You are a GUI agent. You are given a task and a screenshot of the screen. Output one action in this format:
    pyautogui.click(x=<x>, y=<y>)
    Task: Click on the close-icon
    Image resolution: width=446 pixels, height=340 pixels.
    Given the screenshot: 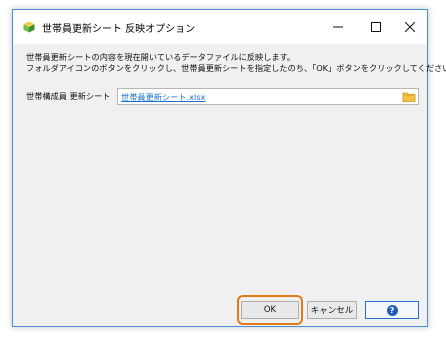 What is the action you would take?
    pyautogui.click(x=410, y=27)
    